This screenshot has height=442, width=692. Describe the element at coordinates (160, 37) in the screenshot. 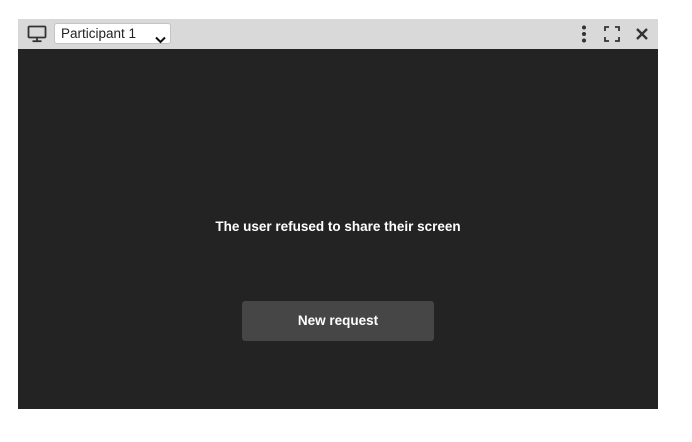

I see `chevron-down-icon` at that location.